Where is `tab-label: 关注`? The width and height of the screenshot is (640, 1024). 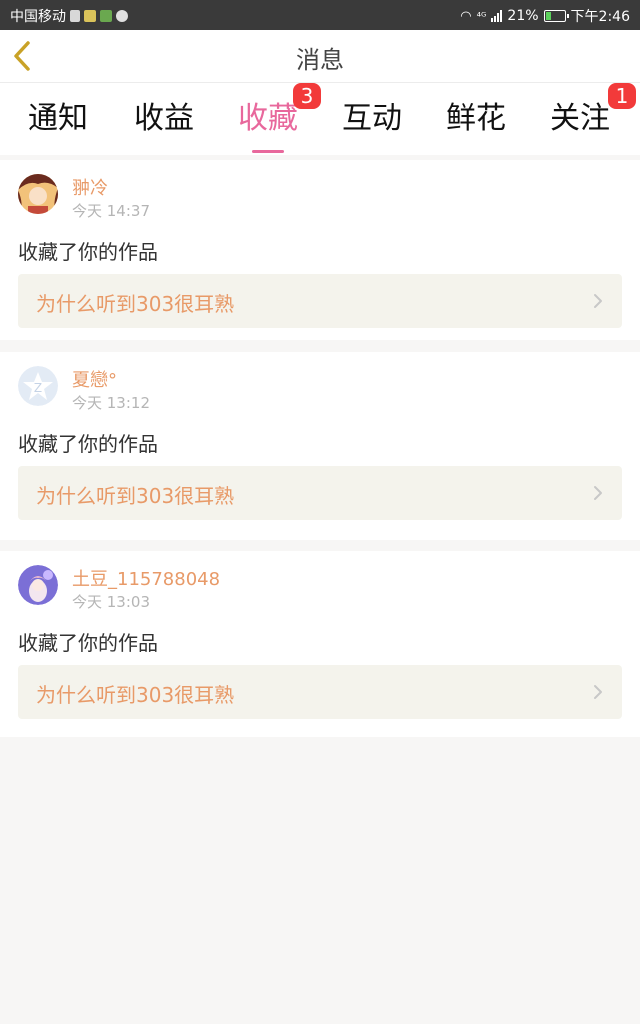
tab-label: 关注 is located at coordinates (580, 118).